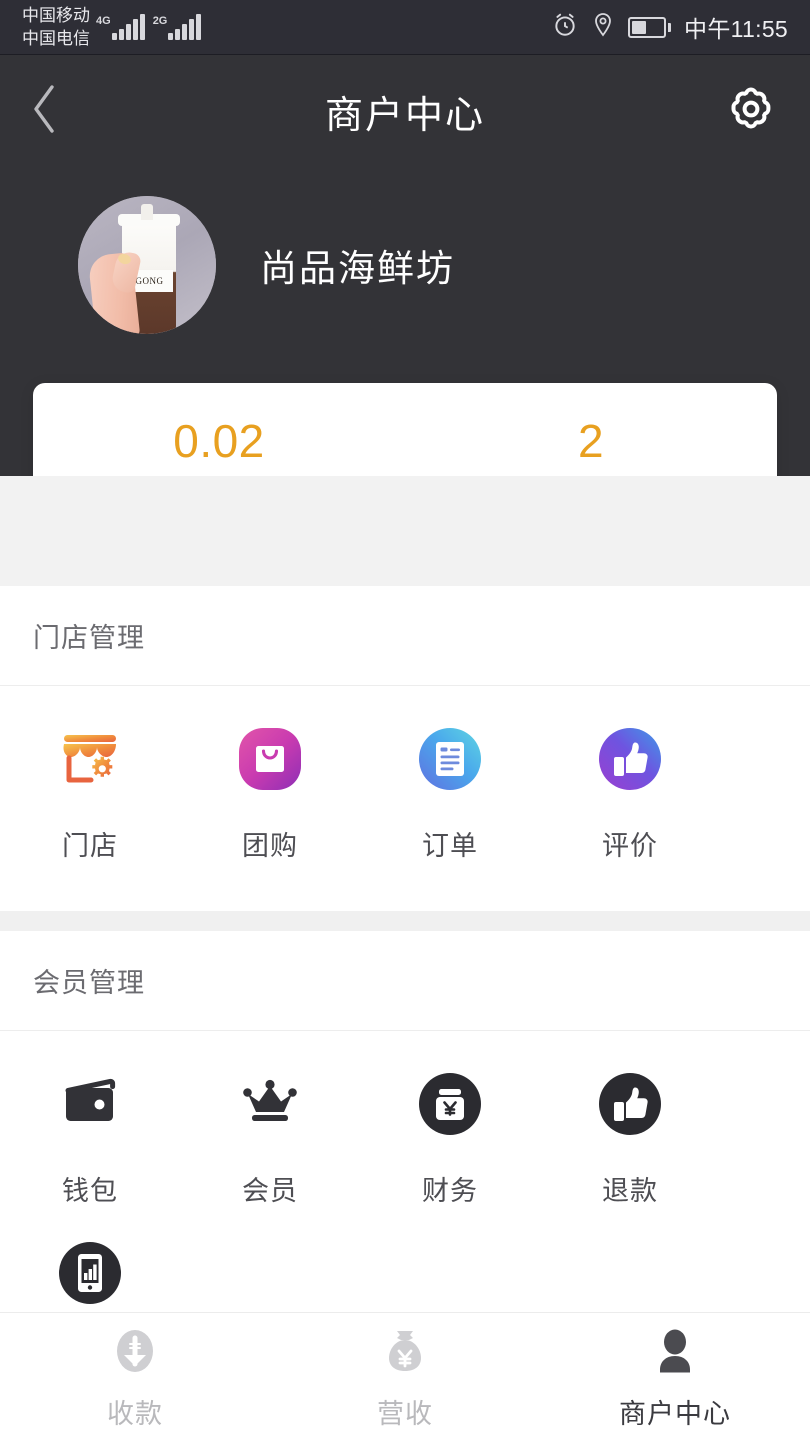 Image resolution: width=810 pixels, height=1440 pixels. I want to click on grid-item-wallet: 钱包, so click(90, 1136).